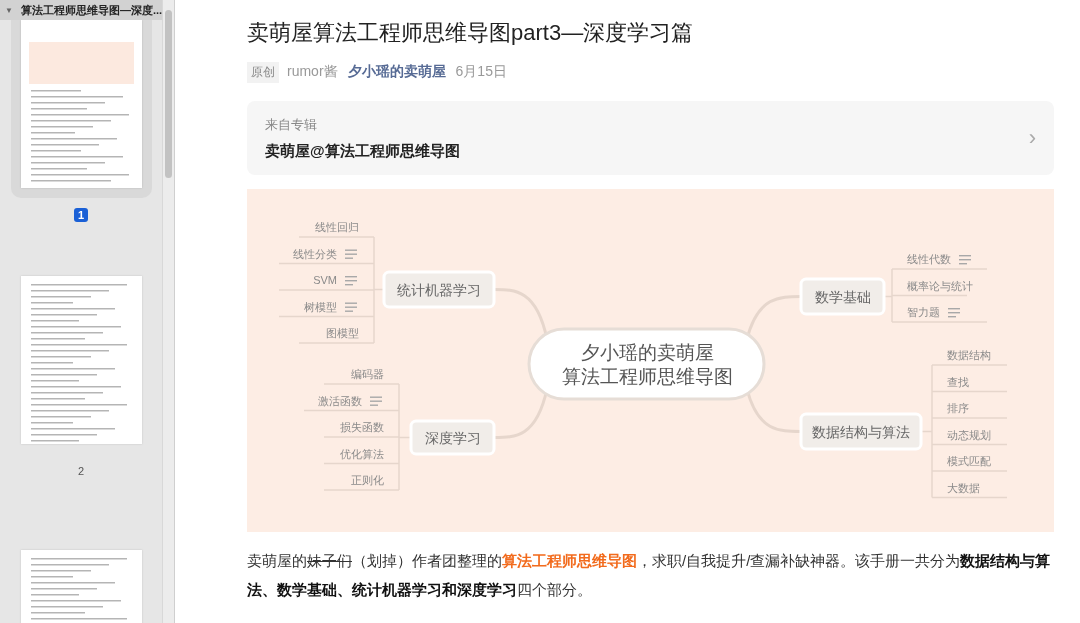  I want to click on album-card: 来自专辑 卖萌屋@算法工程师思维导图 ›, so click(650, 138).